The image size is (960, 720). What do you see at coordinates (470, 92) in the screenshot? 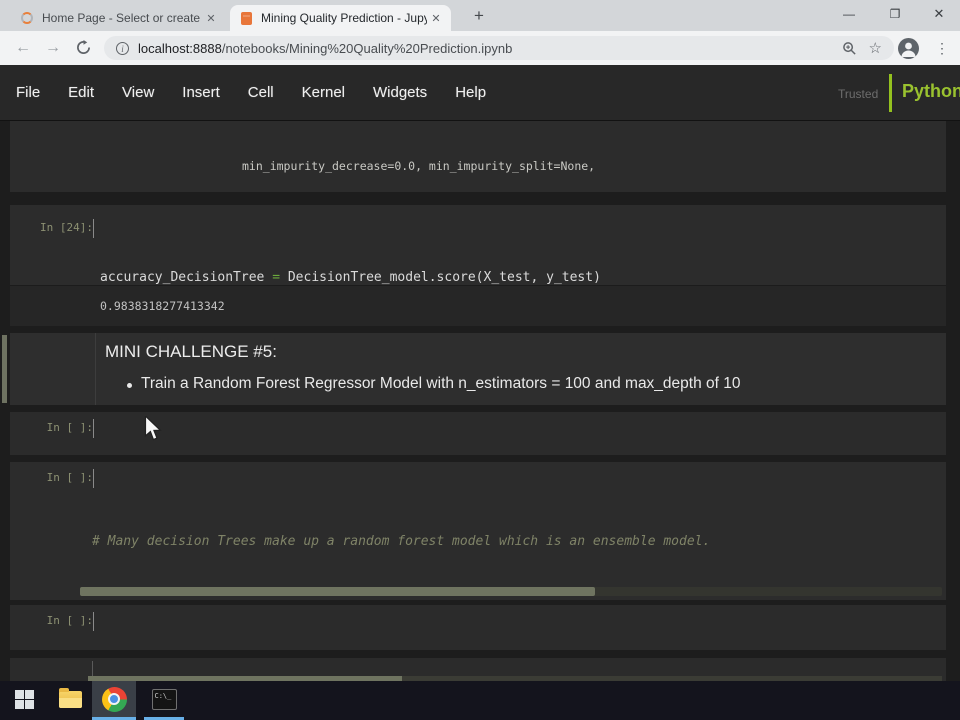
I see `menu-help: Help` at bounding box center [470, 92].